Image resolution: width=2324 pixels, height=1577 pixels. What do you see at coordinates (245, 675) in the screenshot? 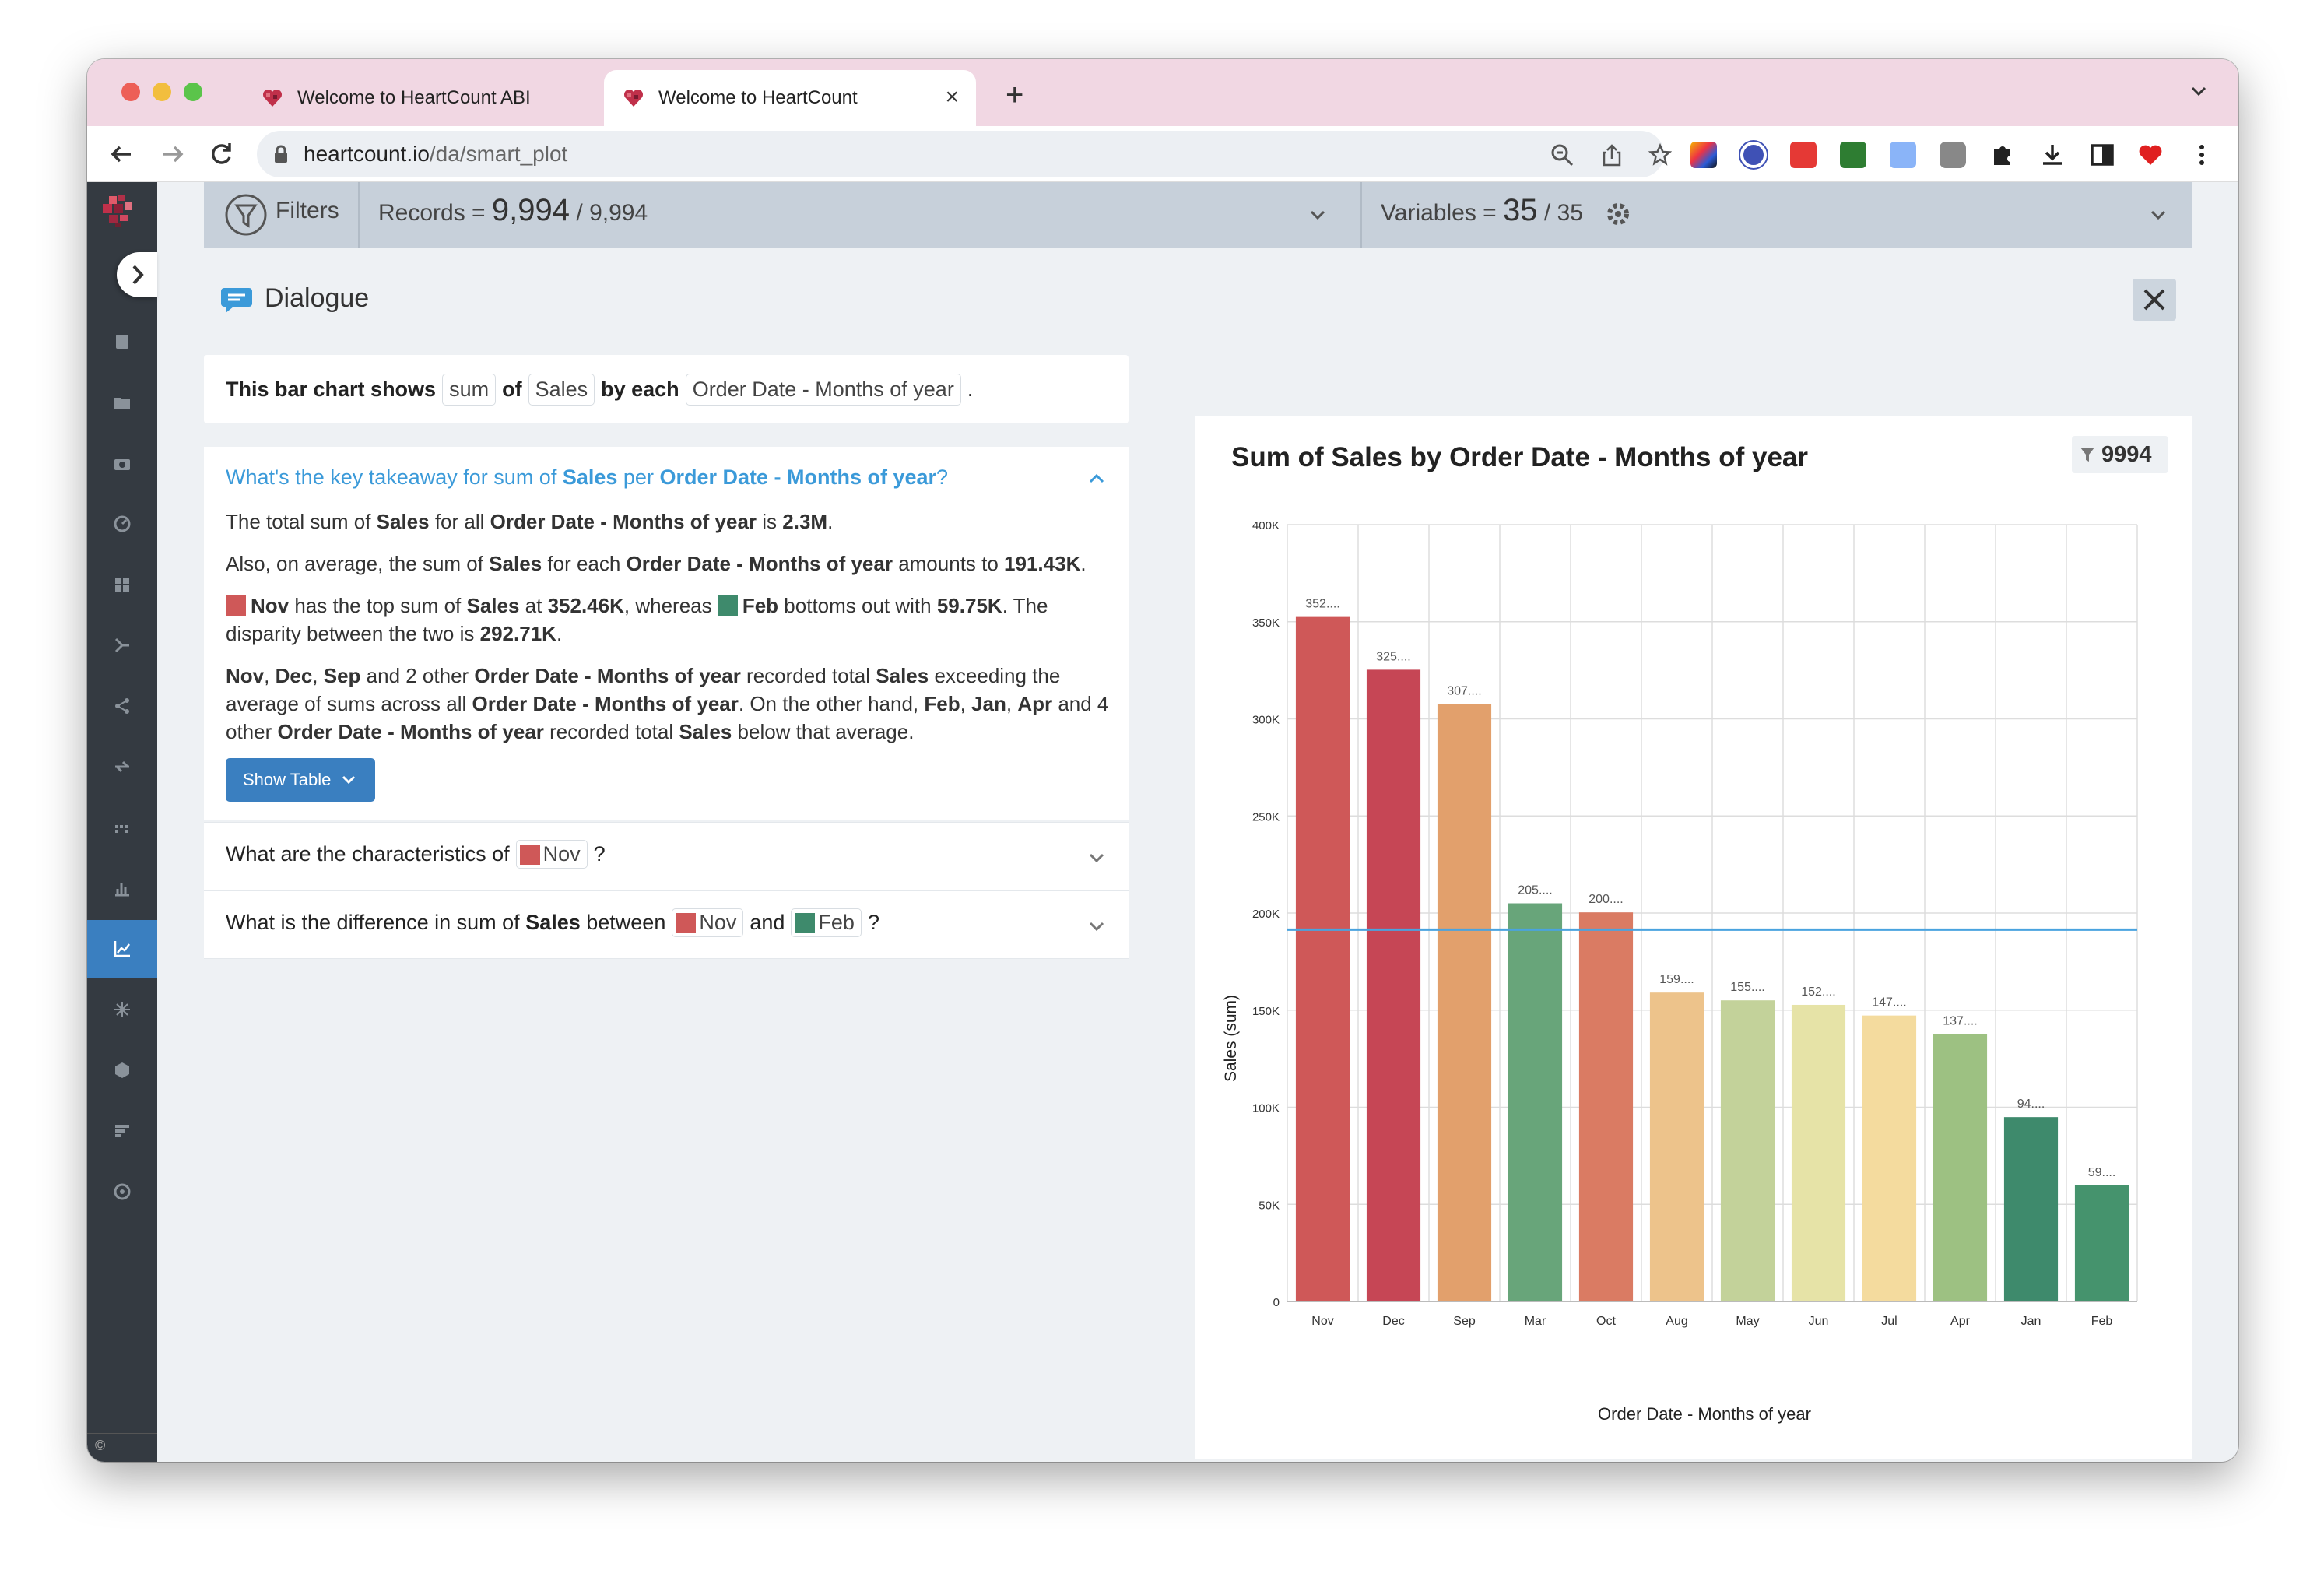
I see `ans-bold: Nov` at bounding box center [245, 675].